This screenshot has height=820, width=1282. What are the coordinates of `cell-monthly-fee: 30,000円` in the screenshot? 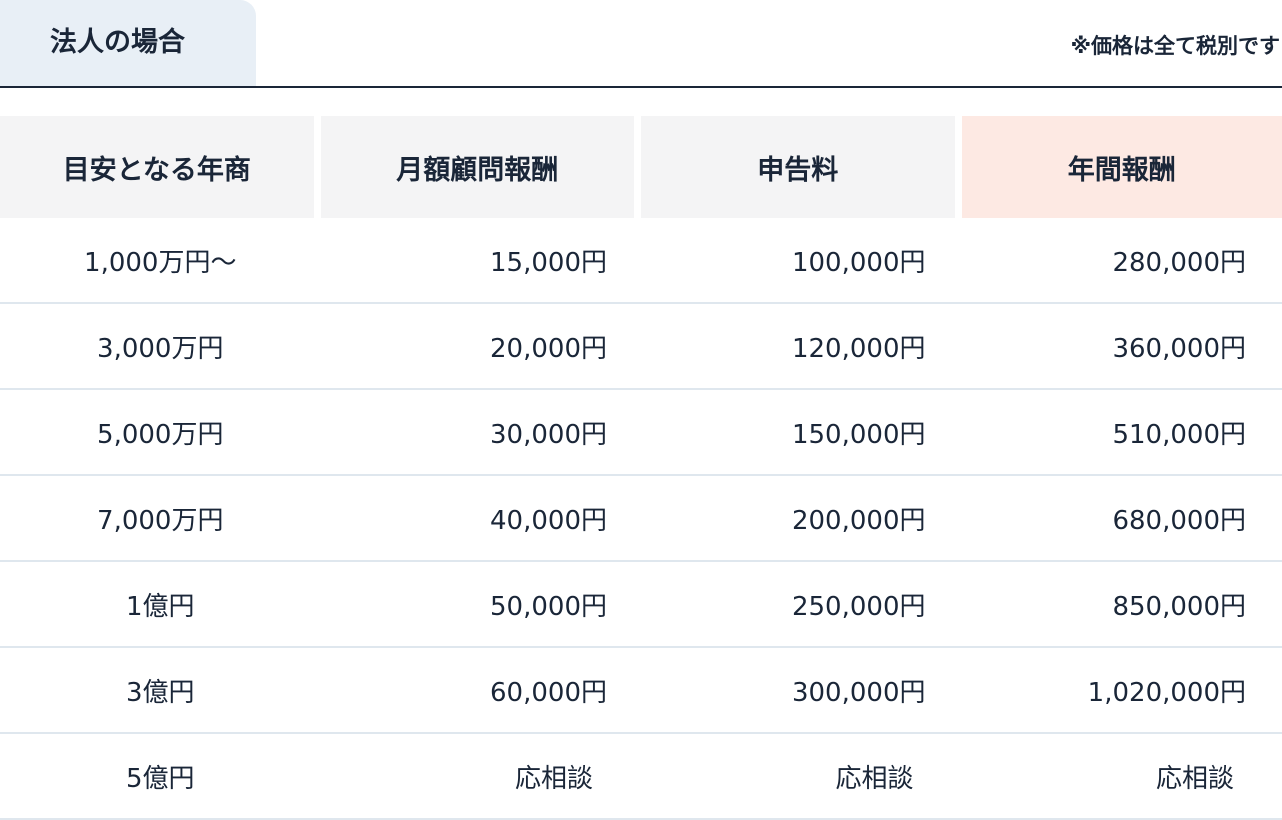 It's located at (480, 433).